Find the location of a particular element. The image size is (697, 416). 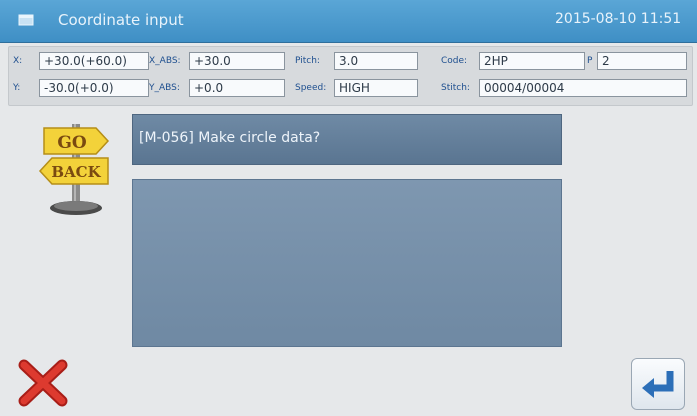

enter-button is located at coordinates (658, 384).